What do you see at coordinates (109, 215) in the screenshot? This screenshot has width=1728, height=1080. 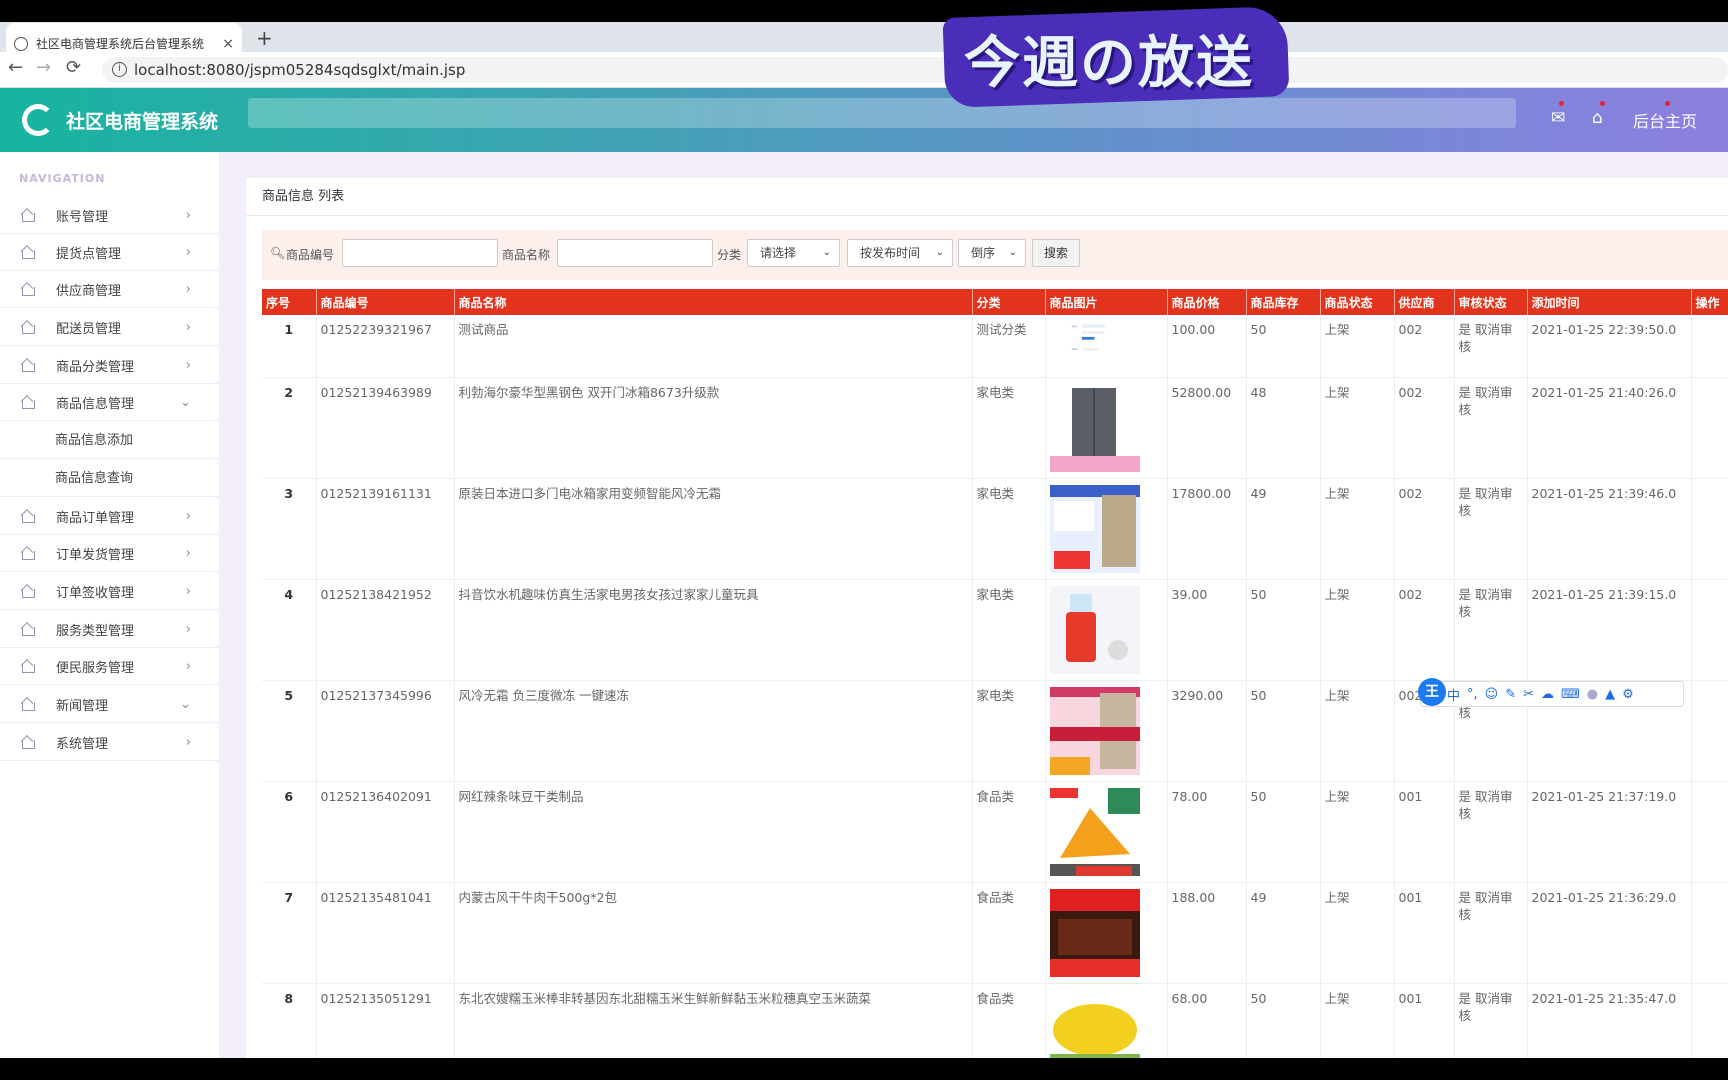 I see `sidebar-item-accounts: 账号管理 ›` at bounding box center [109, 215].